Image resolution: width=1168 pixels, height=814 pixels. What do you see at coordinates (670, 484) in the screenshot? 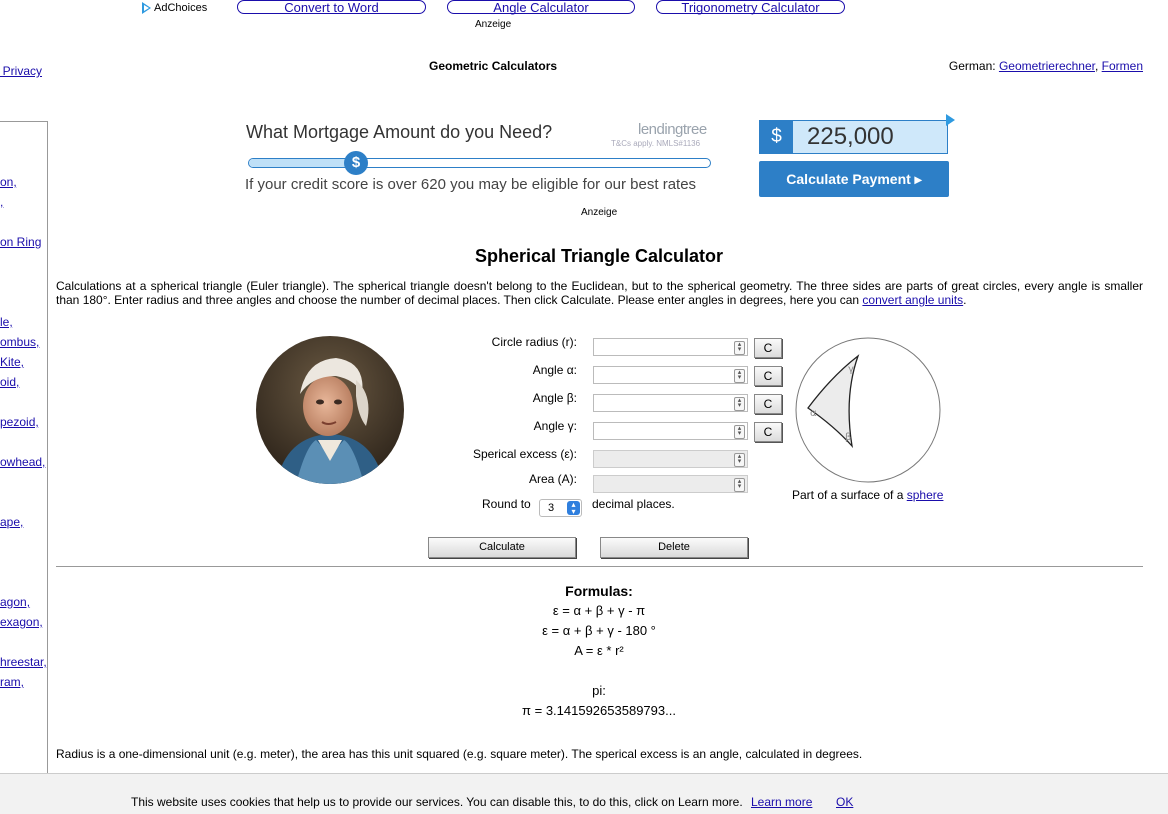
I see `area-output: ▴ ▾` at bounding box center [670, 484].